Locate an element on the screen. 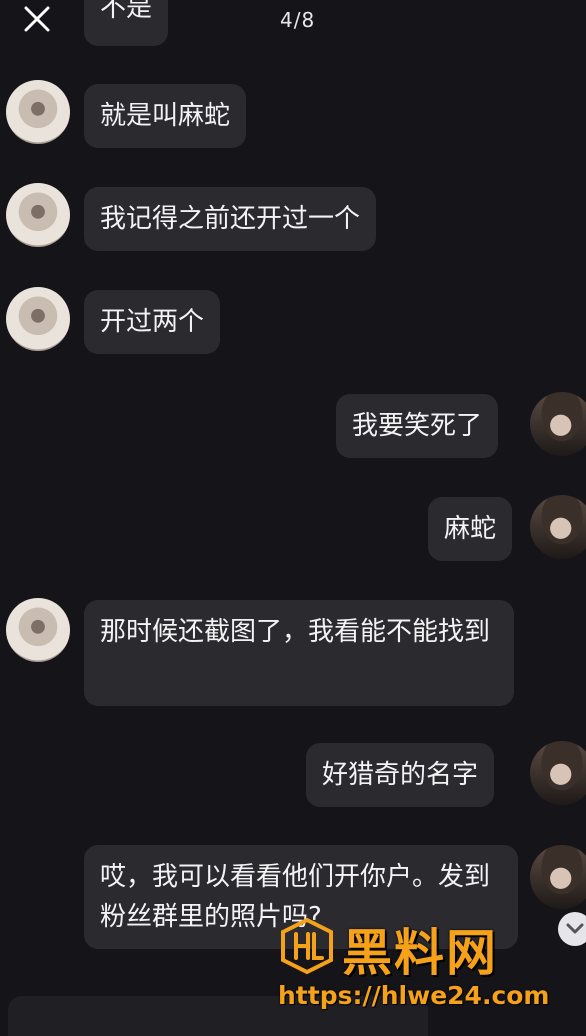  message-text: 就是叫麻蛇 is located at coordinates (165, 116).